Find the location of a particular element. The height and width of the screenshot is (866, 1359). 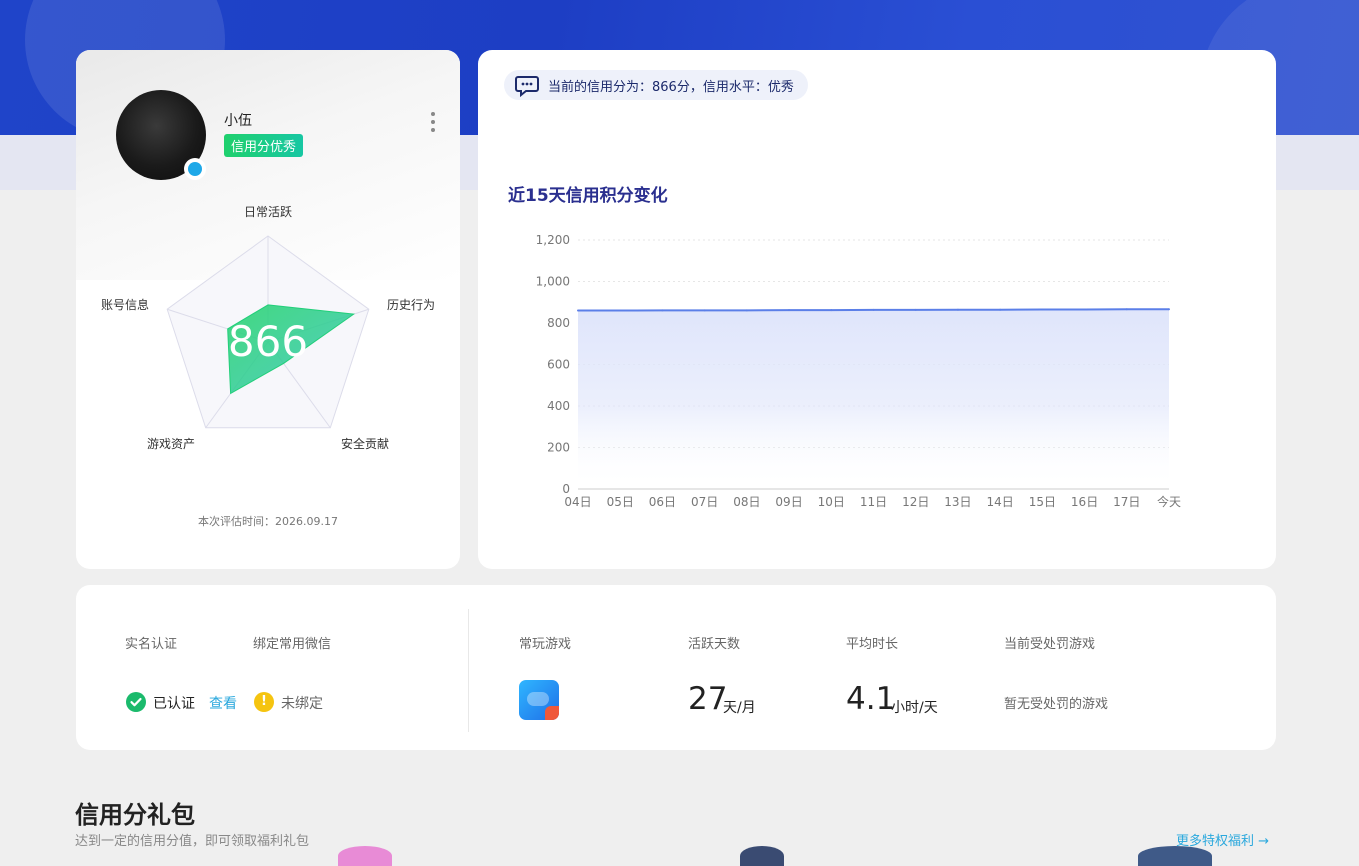

x-tick-label: 09日 is located at coordinates (788, 502).